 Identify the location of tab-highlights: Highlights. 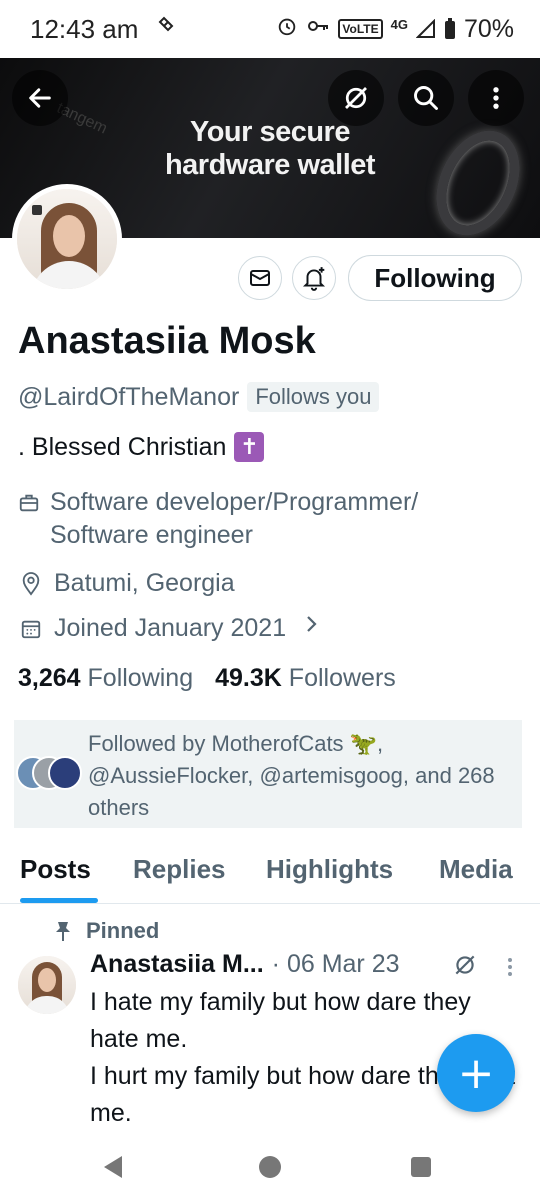
(329, 869).